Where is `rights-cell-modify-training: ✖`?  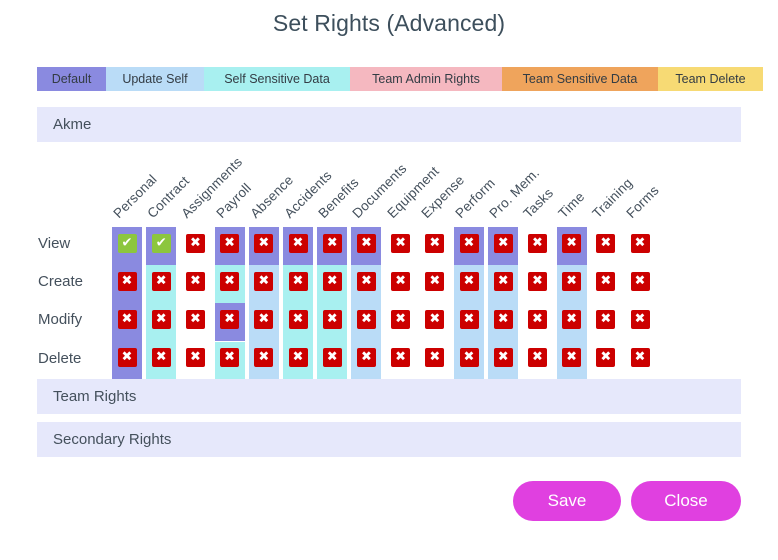 rights-cell-modify-training: ✖ is located at coordinates (606, 319).